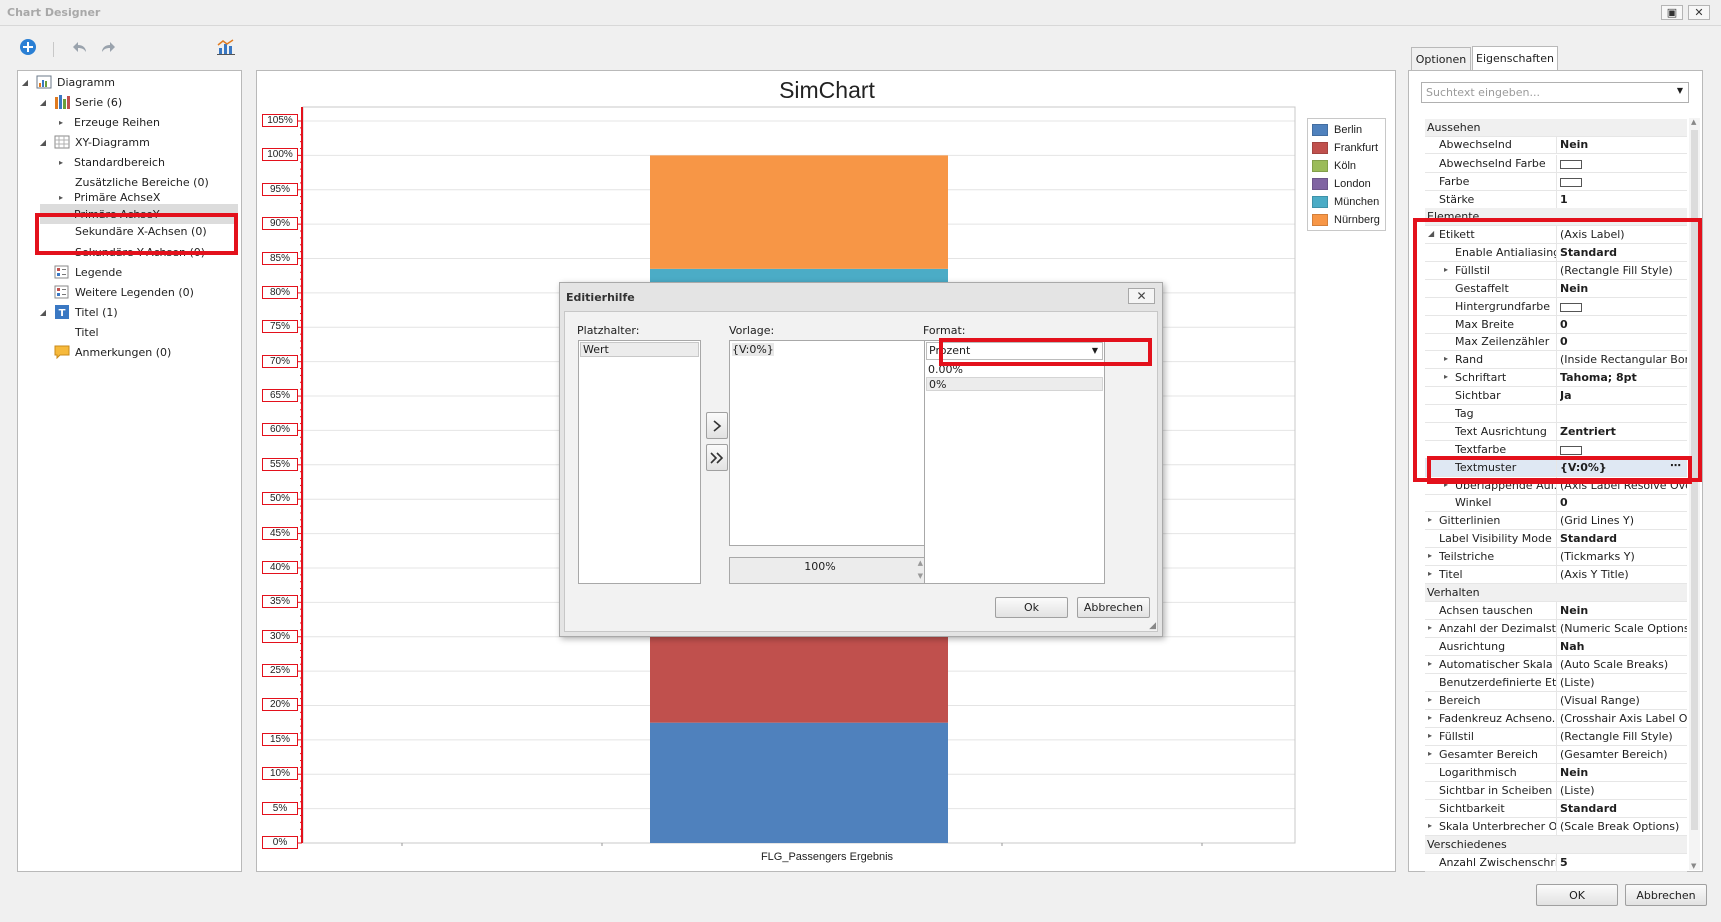 The width and height of the screenshot is (1721, 922). I want to click on property-row: ▸ Titel (Axis Y Title), so click(1556, 575).